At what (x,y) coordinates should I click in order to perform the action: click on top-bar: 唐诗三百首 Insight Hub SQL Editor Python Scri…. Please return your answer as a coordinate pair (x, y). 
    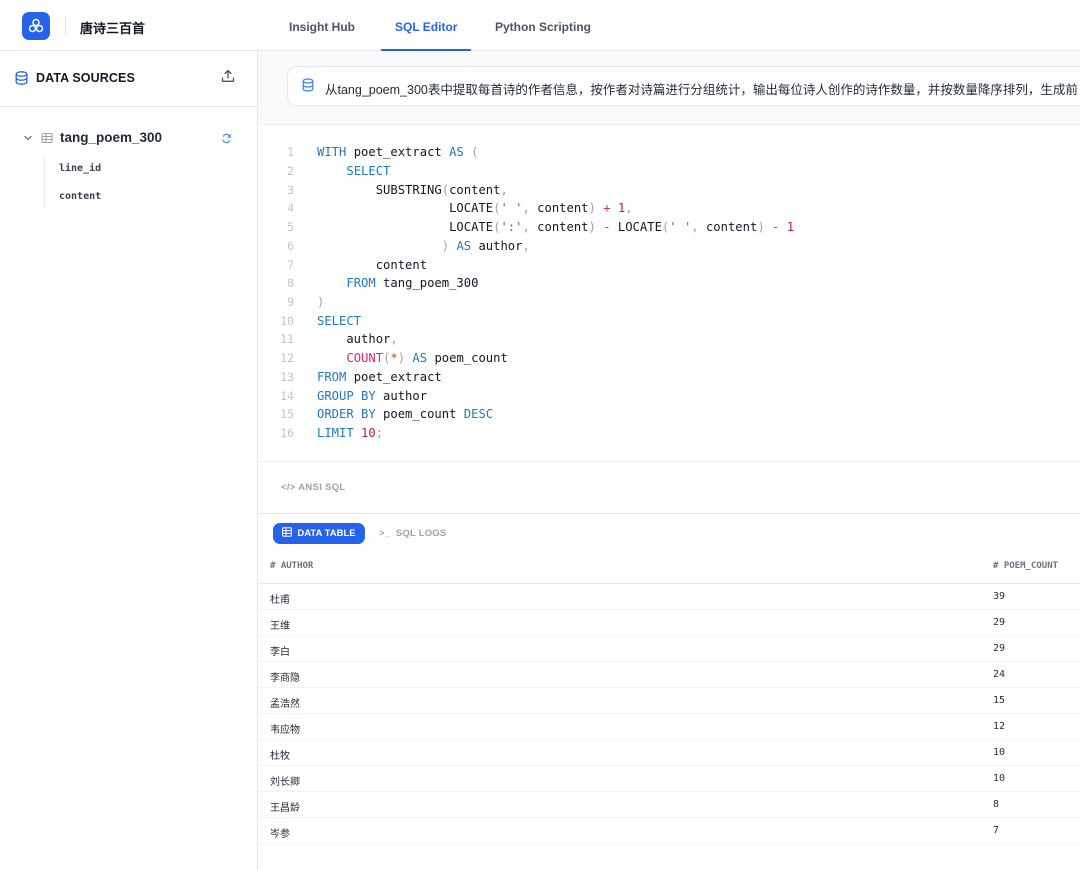
    Looking at the image, I should click on (540, 25).